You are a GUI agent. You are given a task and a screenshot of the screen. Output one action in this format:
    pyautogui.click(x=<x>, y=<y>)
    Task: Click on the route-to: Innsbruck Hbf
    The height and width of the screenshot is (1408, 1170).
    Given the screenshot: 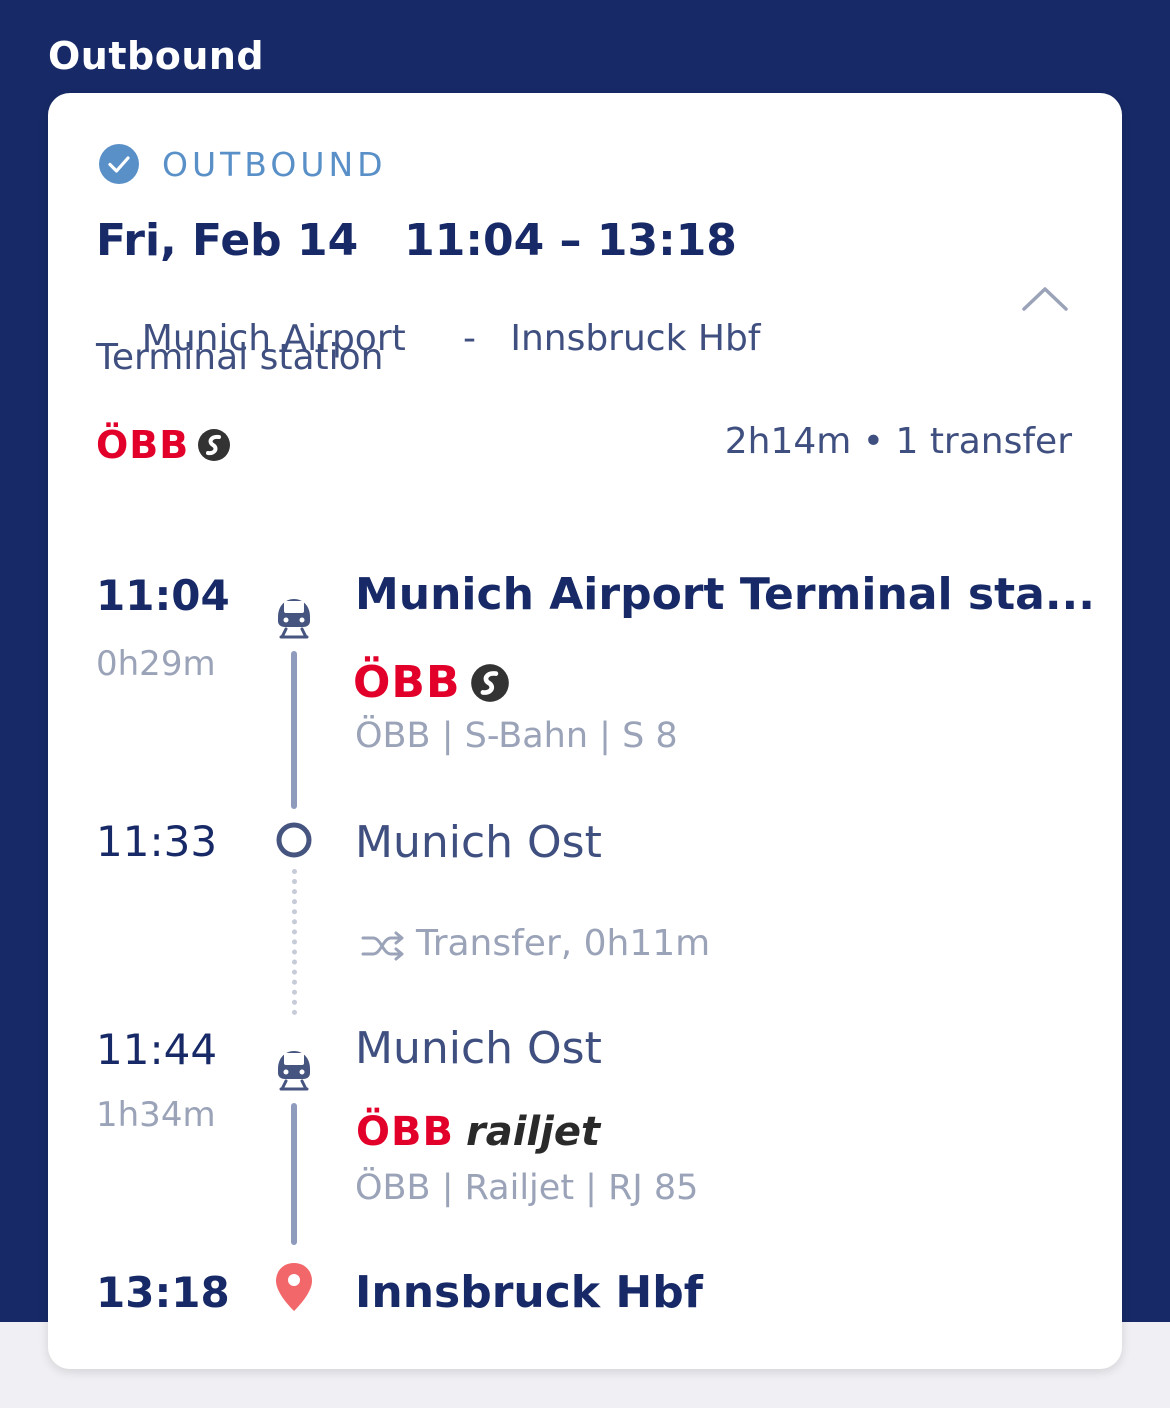 What is the action you would take?
    pyautogui.click(x=635, y=338)
    